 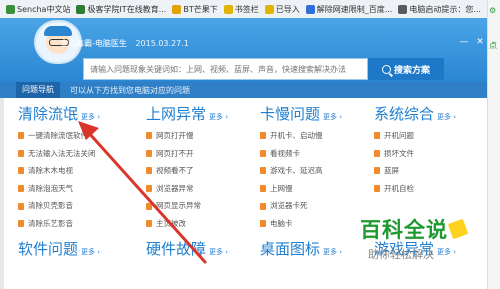 What do you see at coordinates (464, 42) in the screenshot?
I see `minimize-button: —` at bounding box center [464, 42].